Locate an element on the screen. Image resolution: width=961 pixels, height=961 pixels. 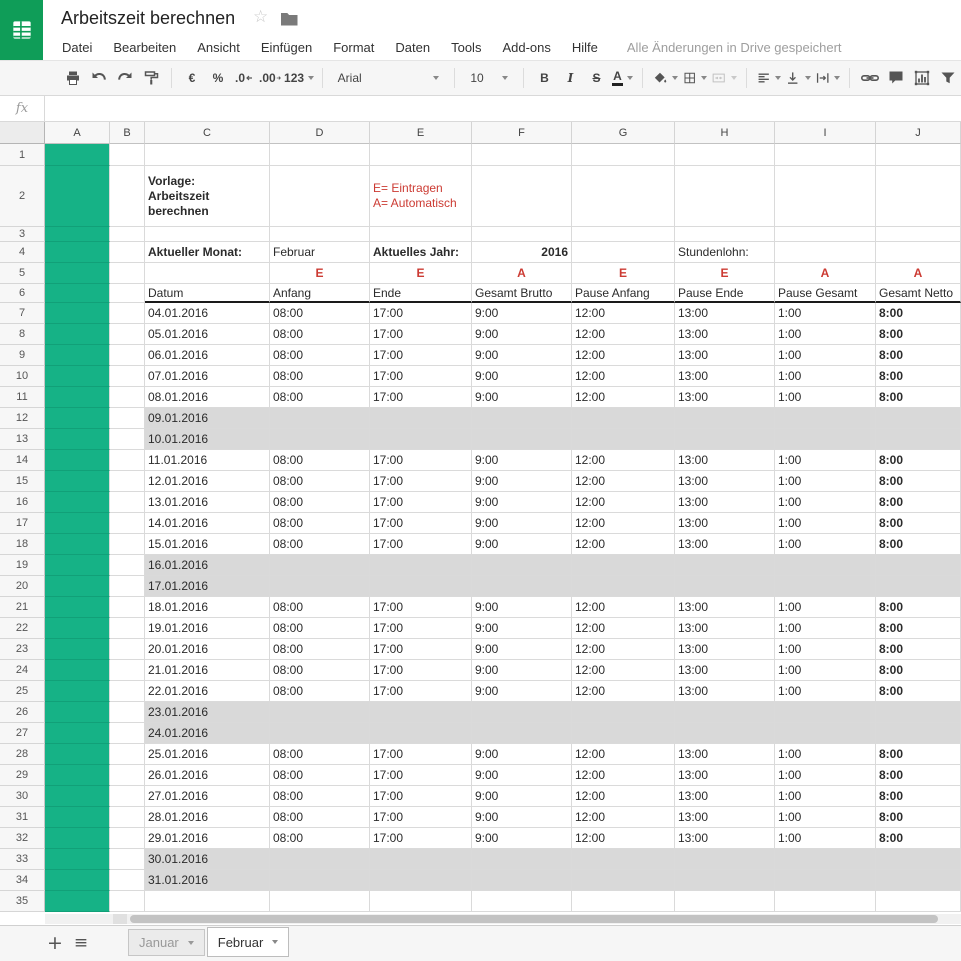
cell-J6: Gesamt Netto is located at coordinates (918, 293).